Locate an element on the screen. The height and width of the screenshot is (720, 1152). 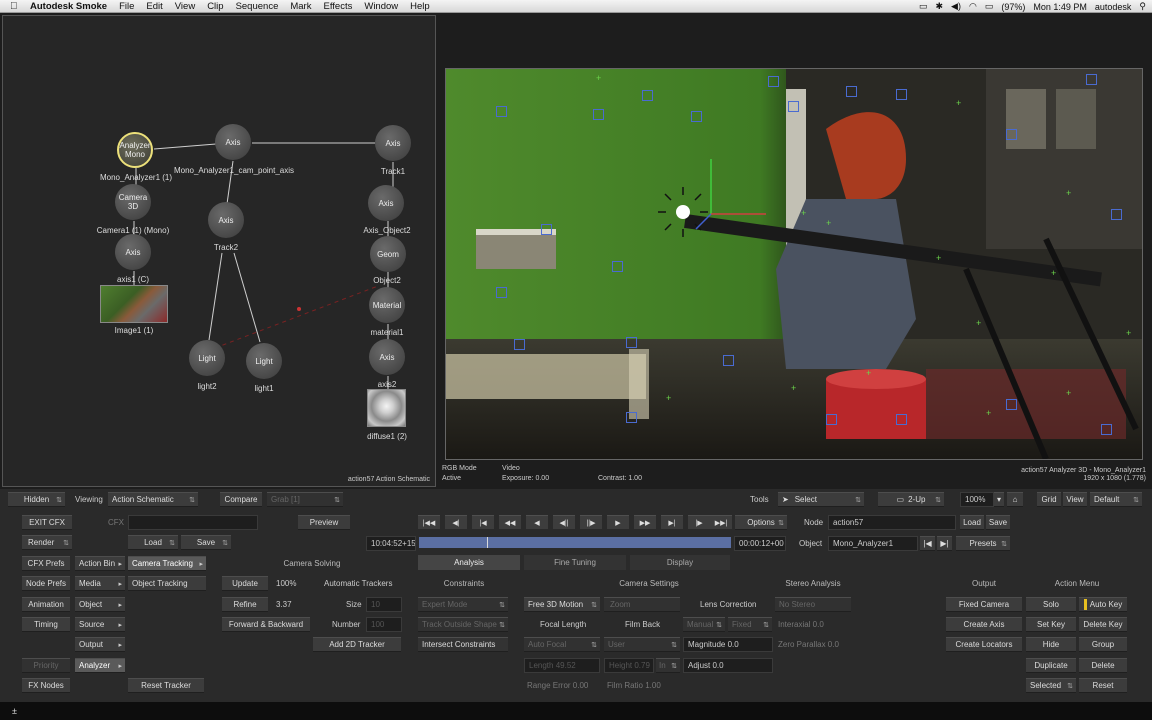
object-field: Mono_Analyzer1 is located at coordinates (873, 543).